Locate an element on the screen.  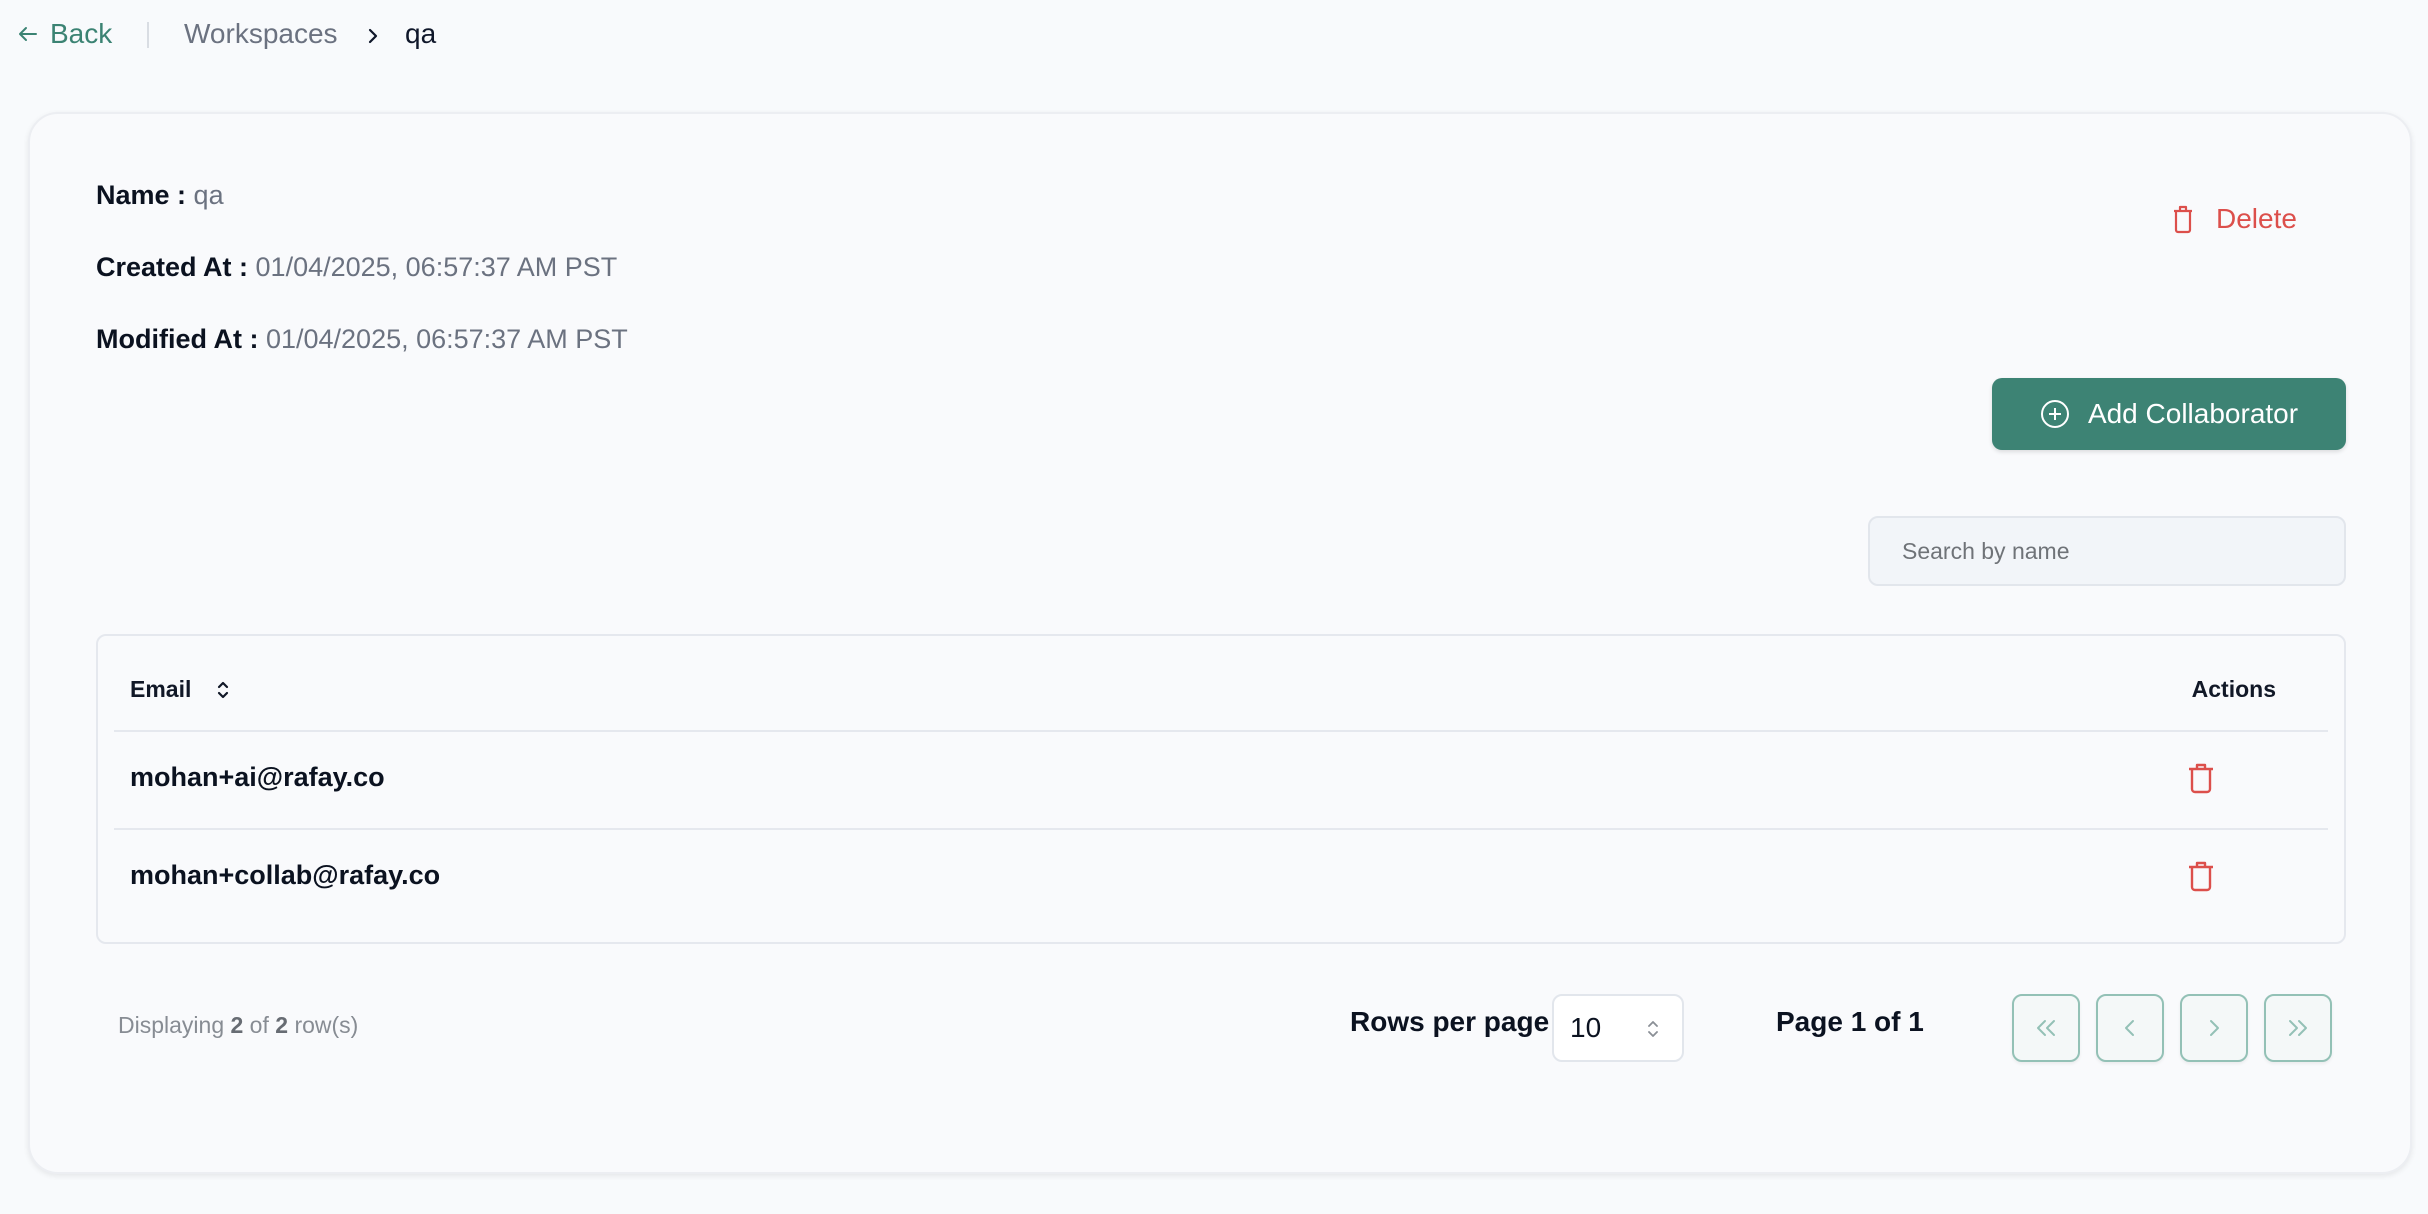
displaying-prefix: Displaying is located at coordinates (174, 1025).